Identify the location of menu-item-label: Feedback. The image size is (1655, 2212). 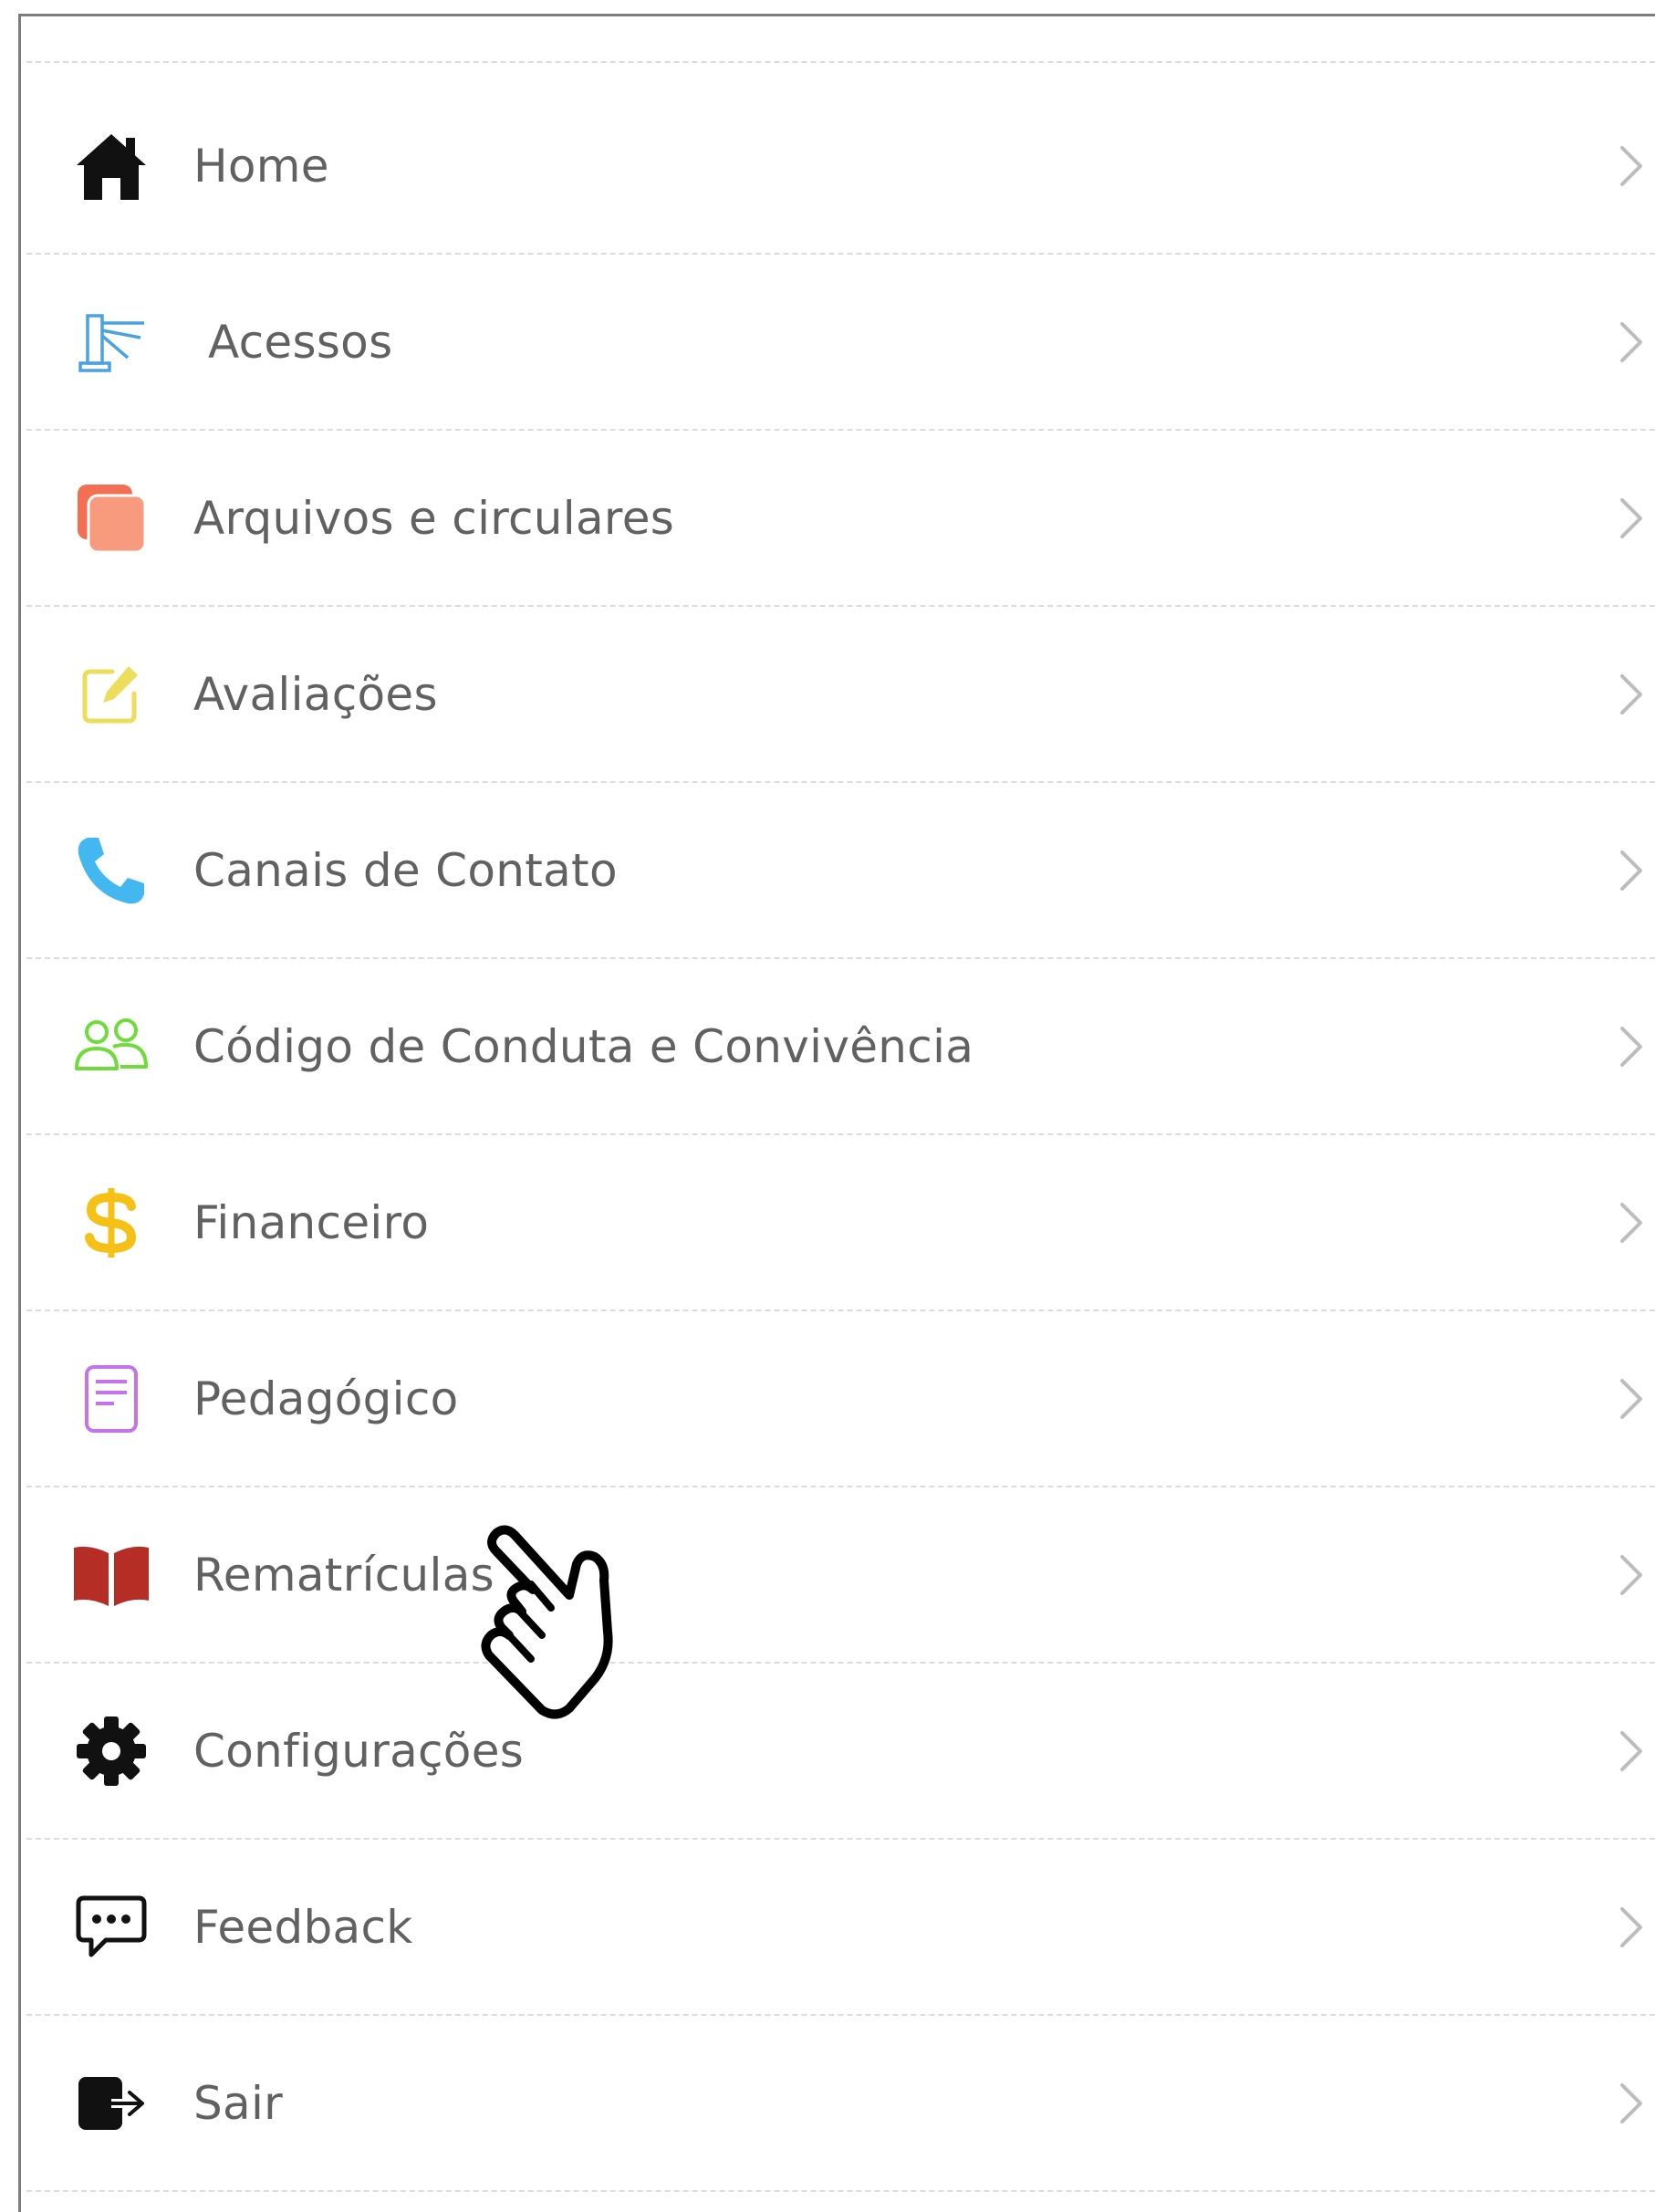
(303, 1927).